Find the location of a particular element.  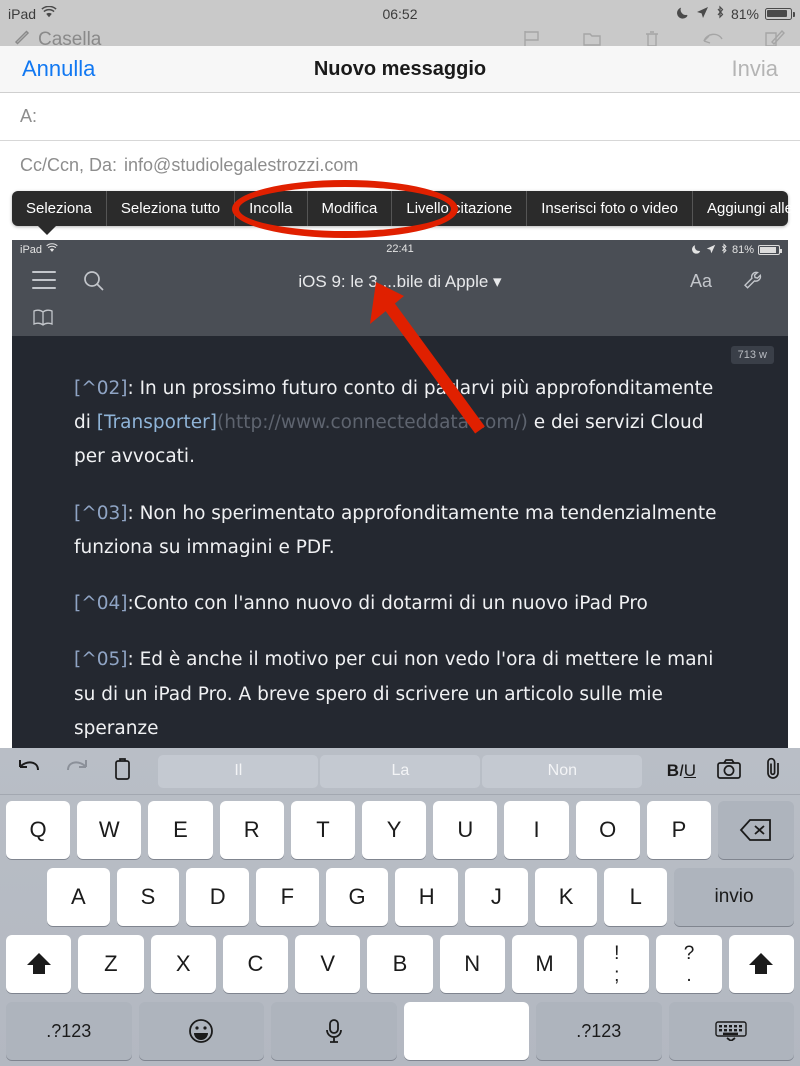

microphone-icon is located at coordinates (334, 1031).